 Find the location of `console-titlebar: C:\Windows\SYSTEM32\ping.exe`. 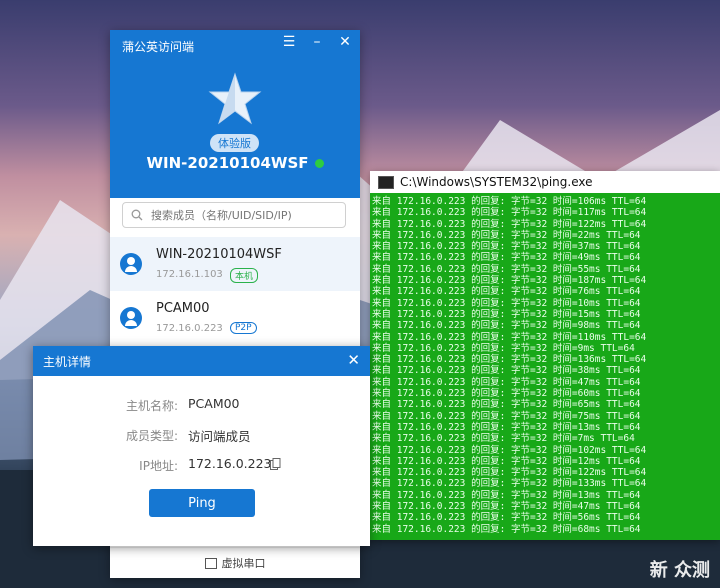

console-titlebar: C:\Windows\SYSTEM32\ping.exe is located at coordinates (545, 182).